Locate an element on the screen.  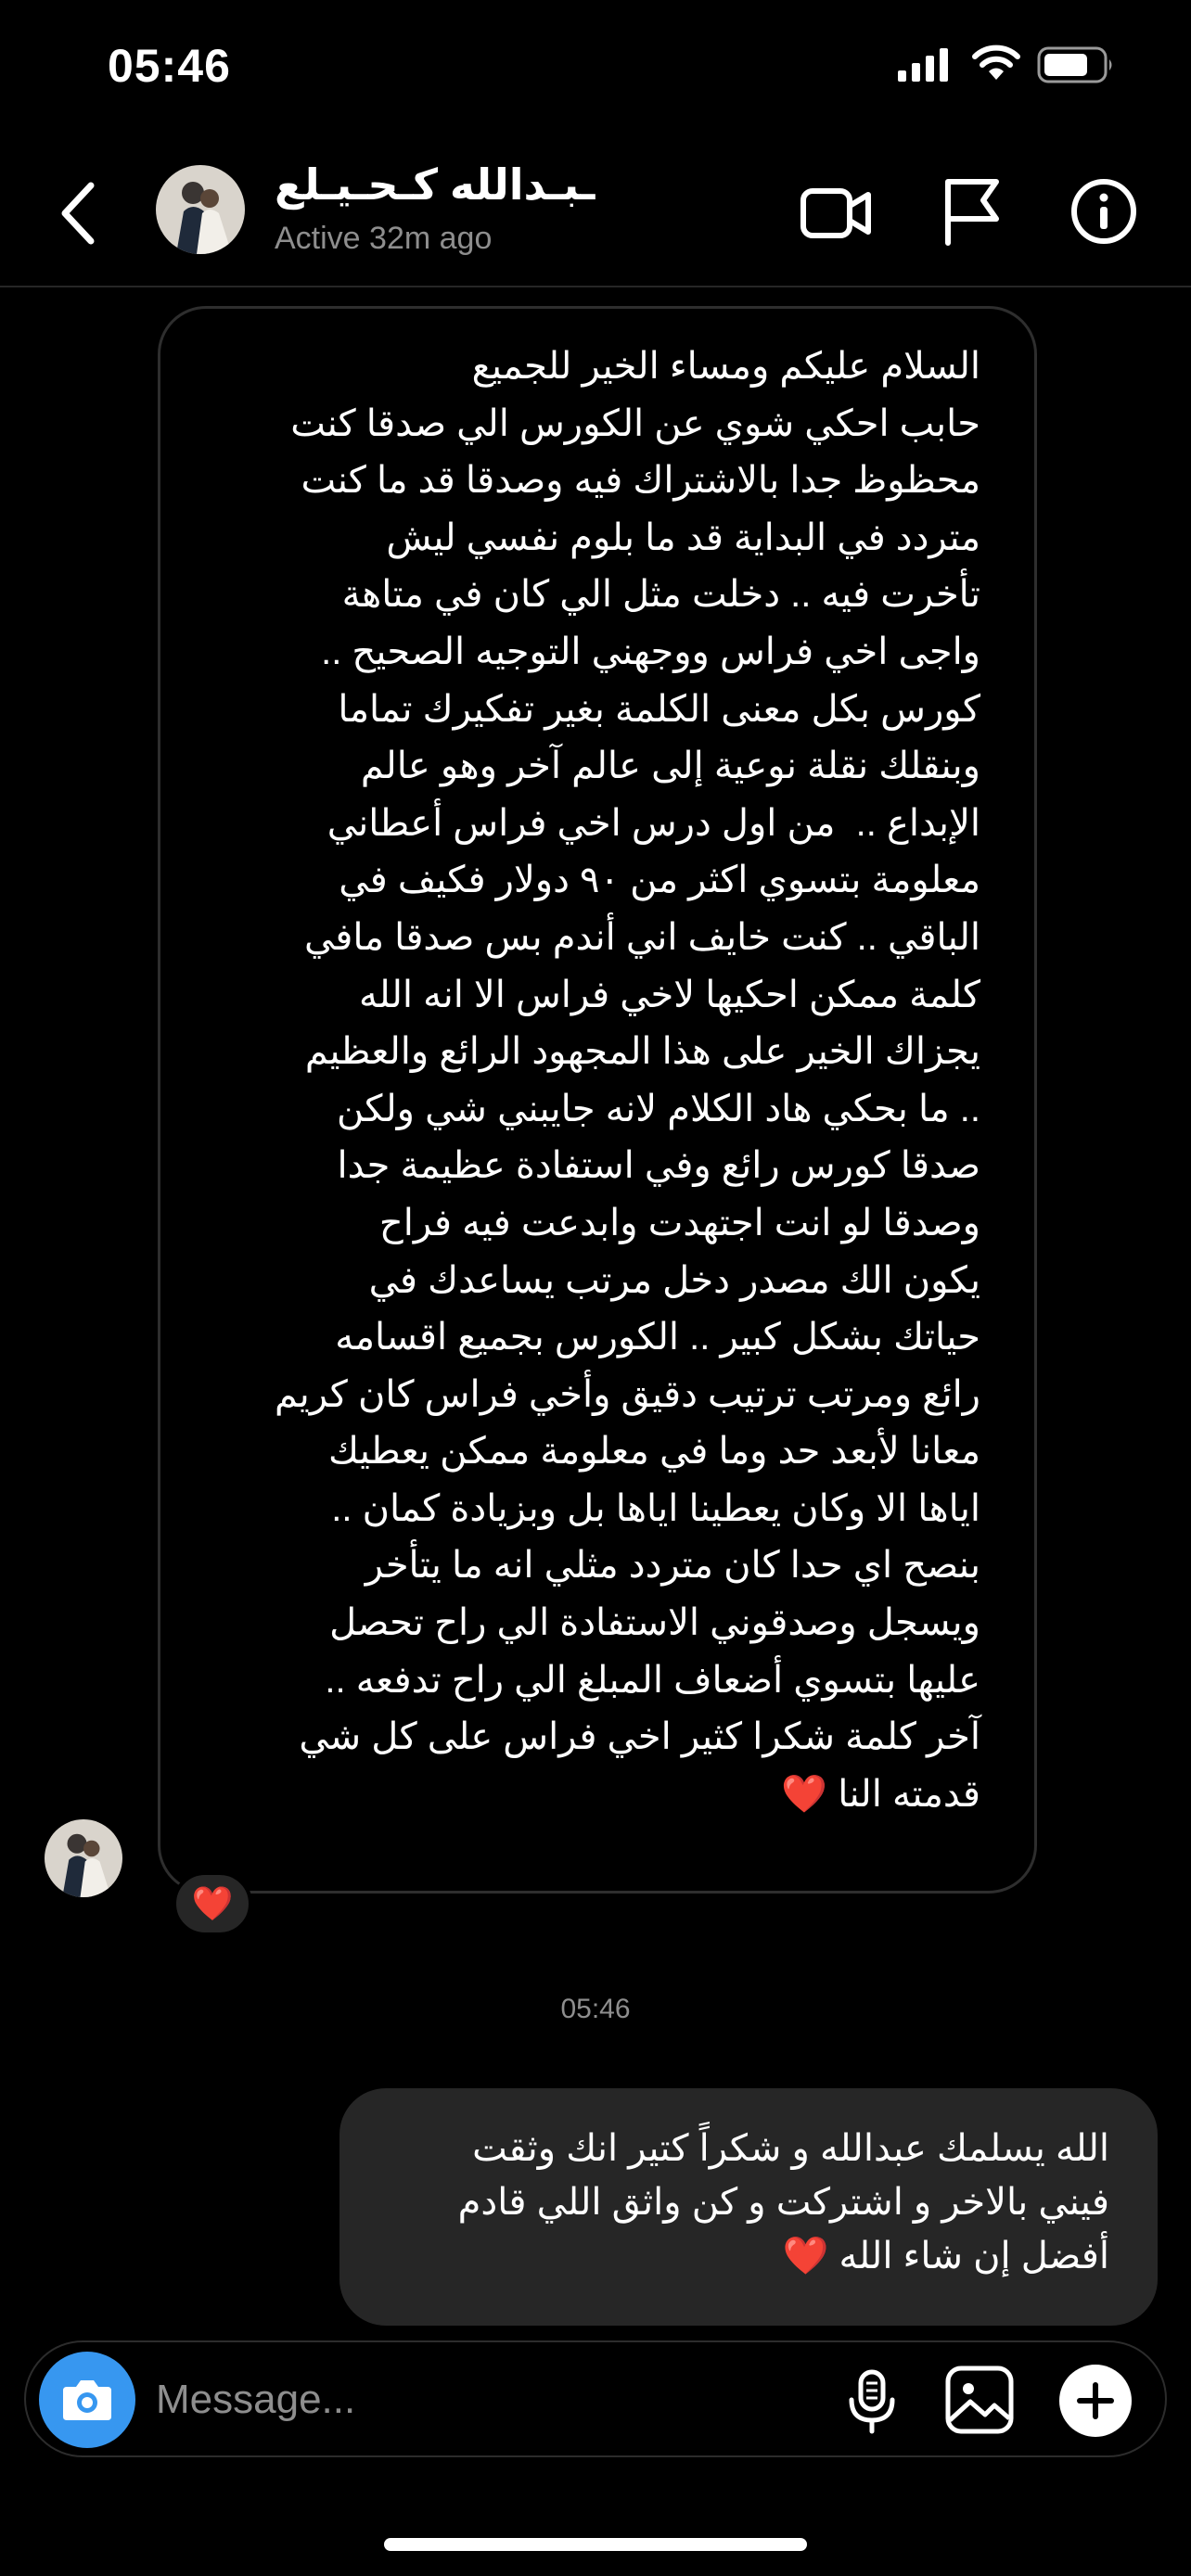
message-timestamp: 05:46 is located at coordinates (595, 2009).